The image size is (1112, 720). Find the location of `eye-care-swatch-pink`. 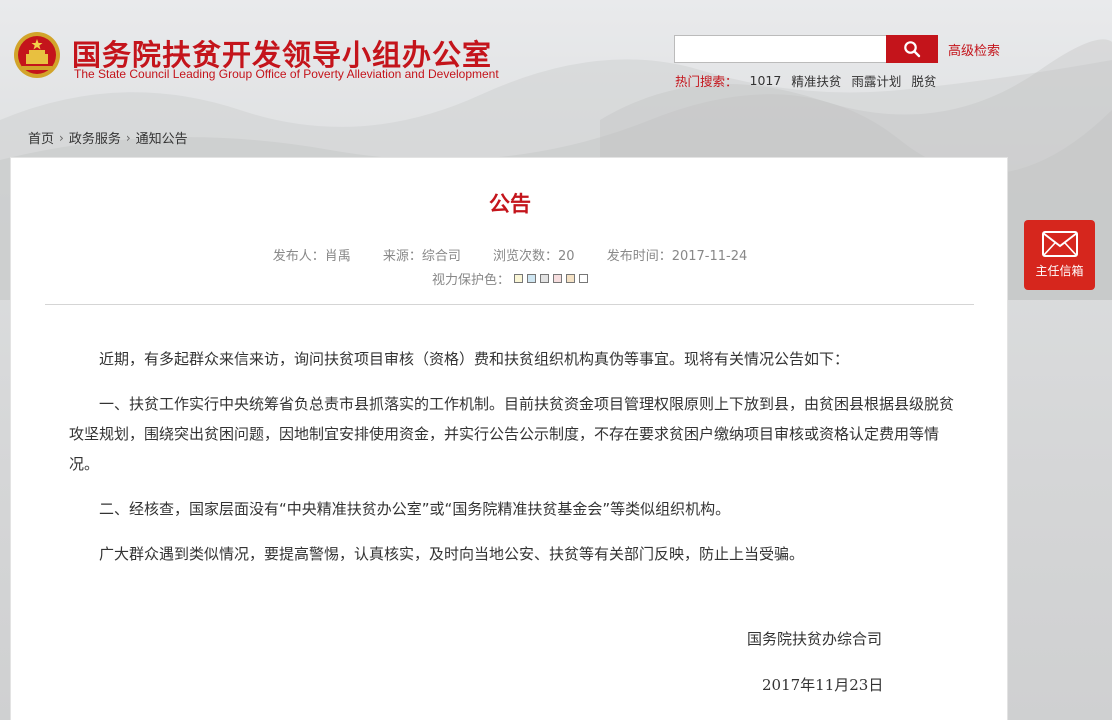

eye-care-swatch-pink is located at coordinates (557, 278).